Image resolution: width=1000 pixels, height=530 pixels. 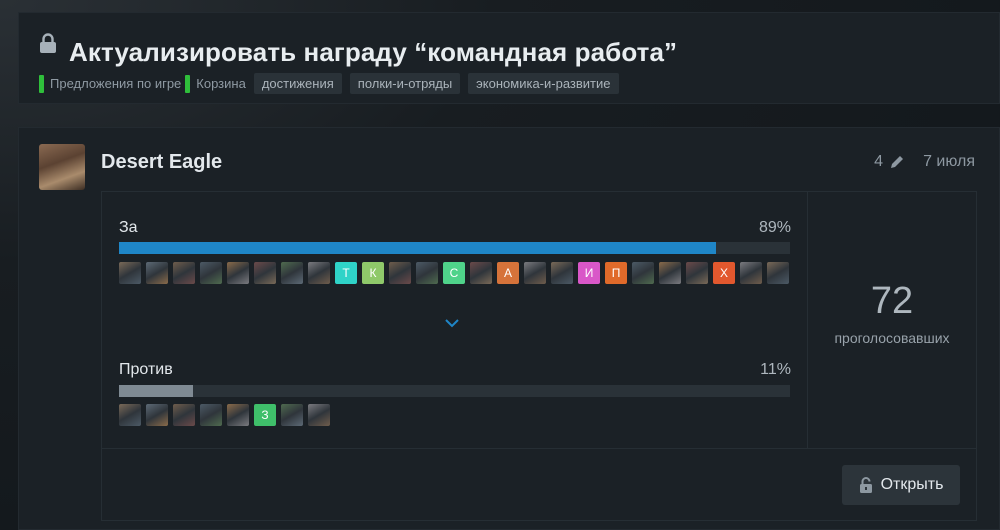 I want to click on tag-economy: экономика-и-развитие, so click(x=543, y=83).